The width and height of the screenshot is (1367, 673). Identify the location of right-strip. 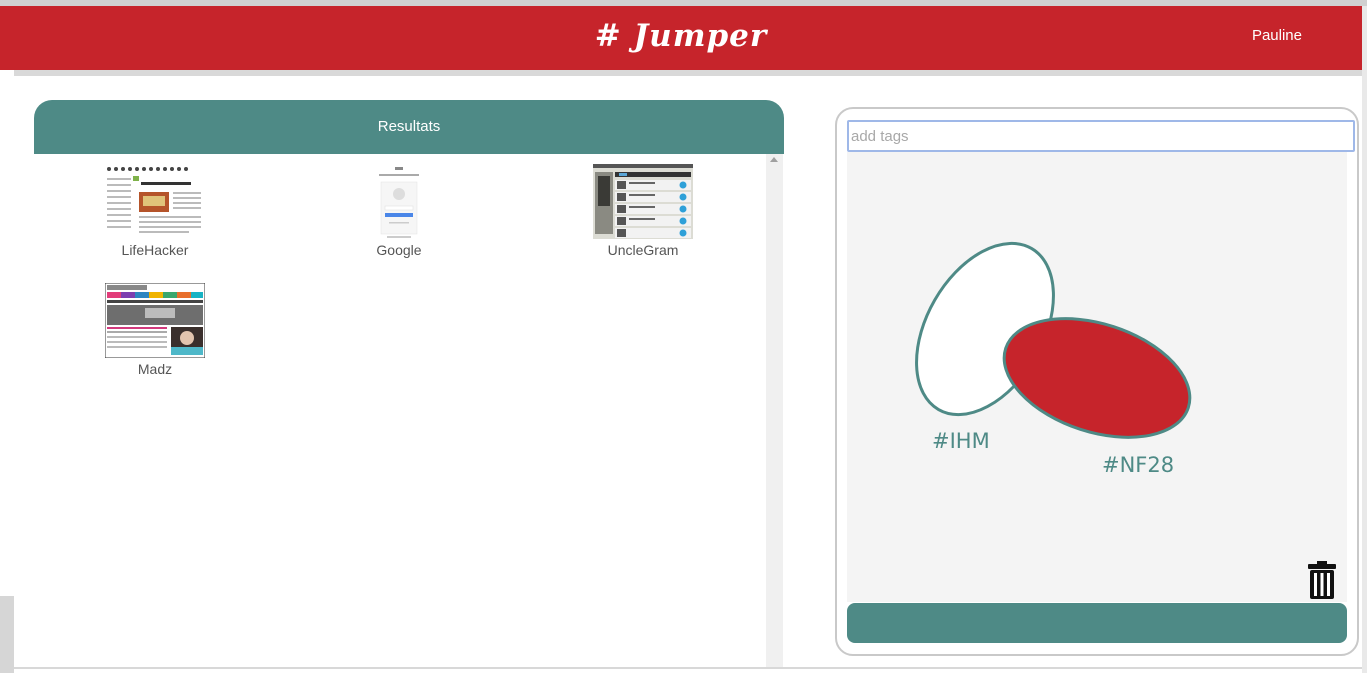
(1364, 339).